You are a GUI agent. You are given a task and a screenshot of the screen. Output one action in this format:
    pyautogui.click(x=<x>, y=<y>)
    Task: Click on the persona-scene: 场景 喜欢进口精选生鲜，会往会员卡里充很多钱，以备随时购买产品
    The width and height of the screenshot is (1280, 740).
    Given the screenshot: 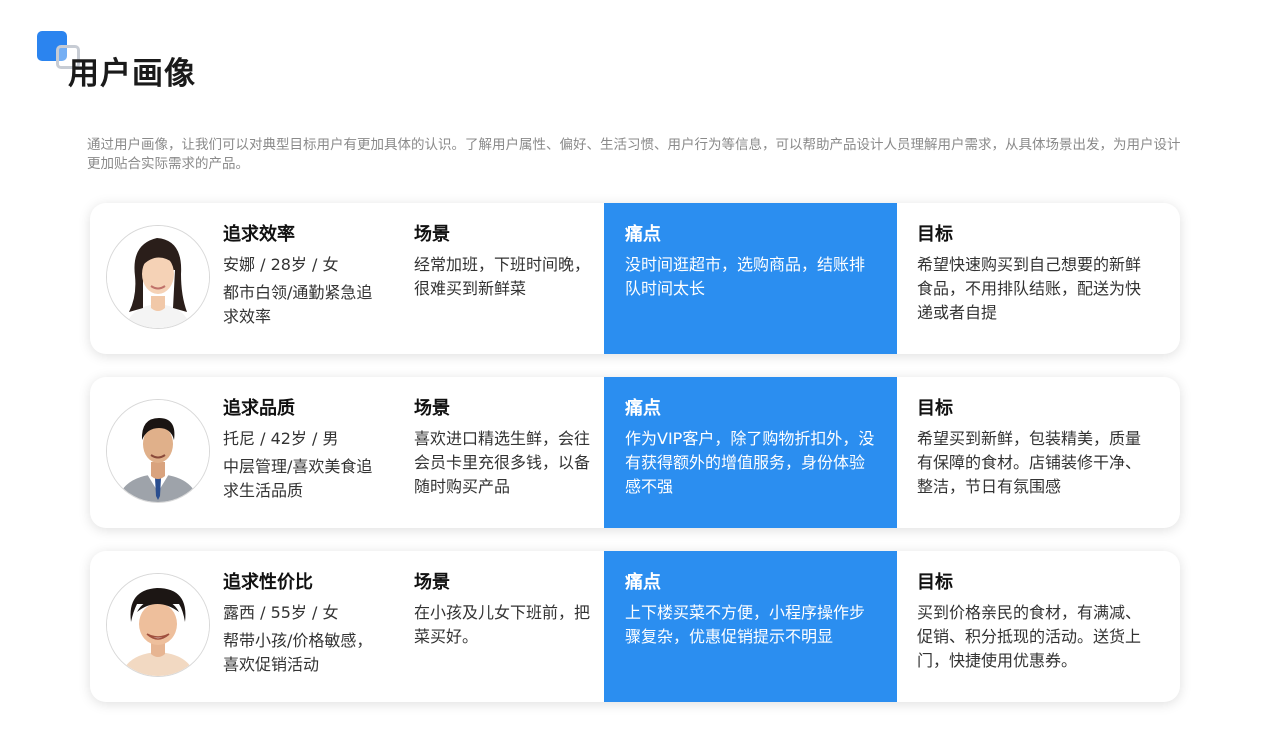 What is the action you would take?
    pyautogui.click(x=509, y=447)
    